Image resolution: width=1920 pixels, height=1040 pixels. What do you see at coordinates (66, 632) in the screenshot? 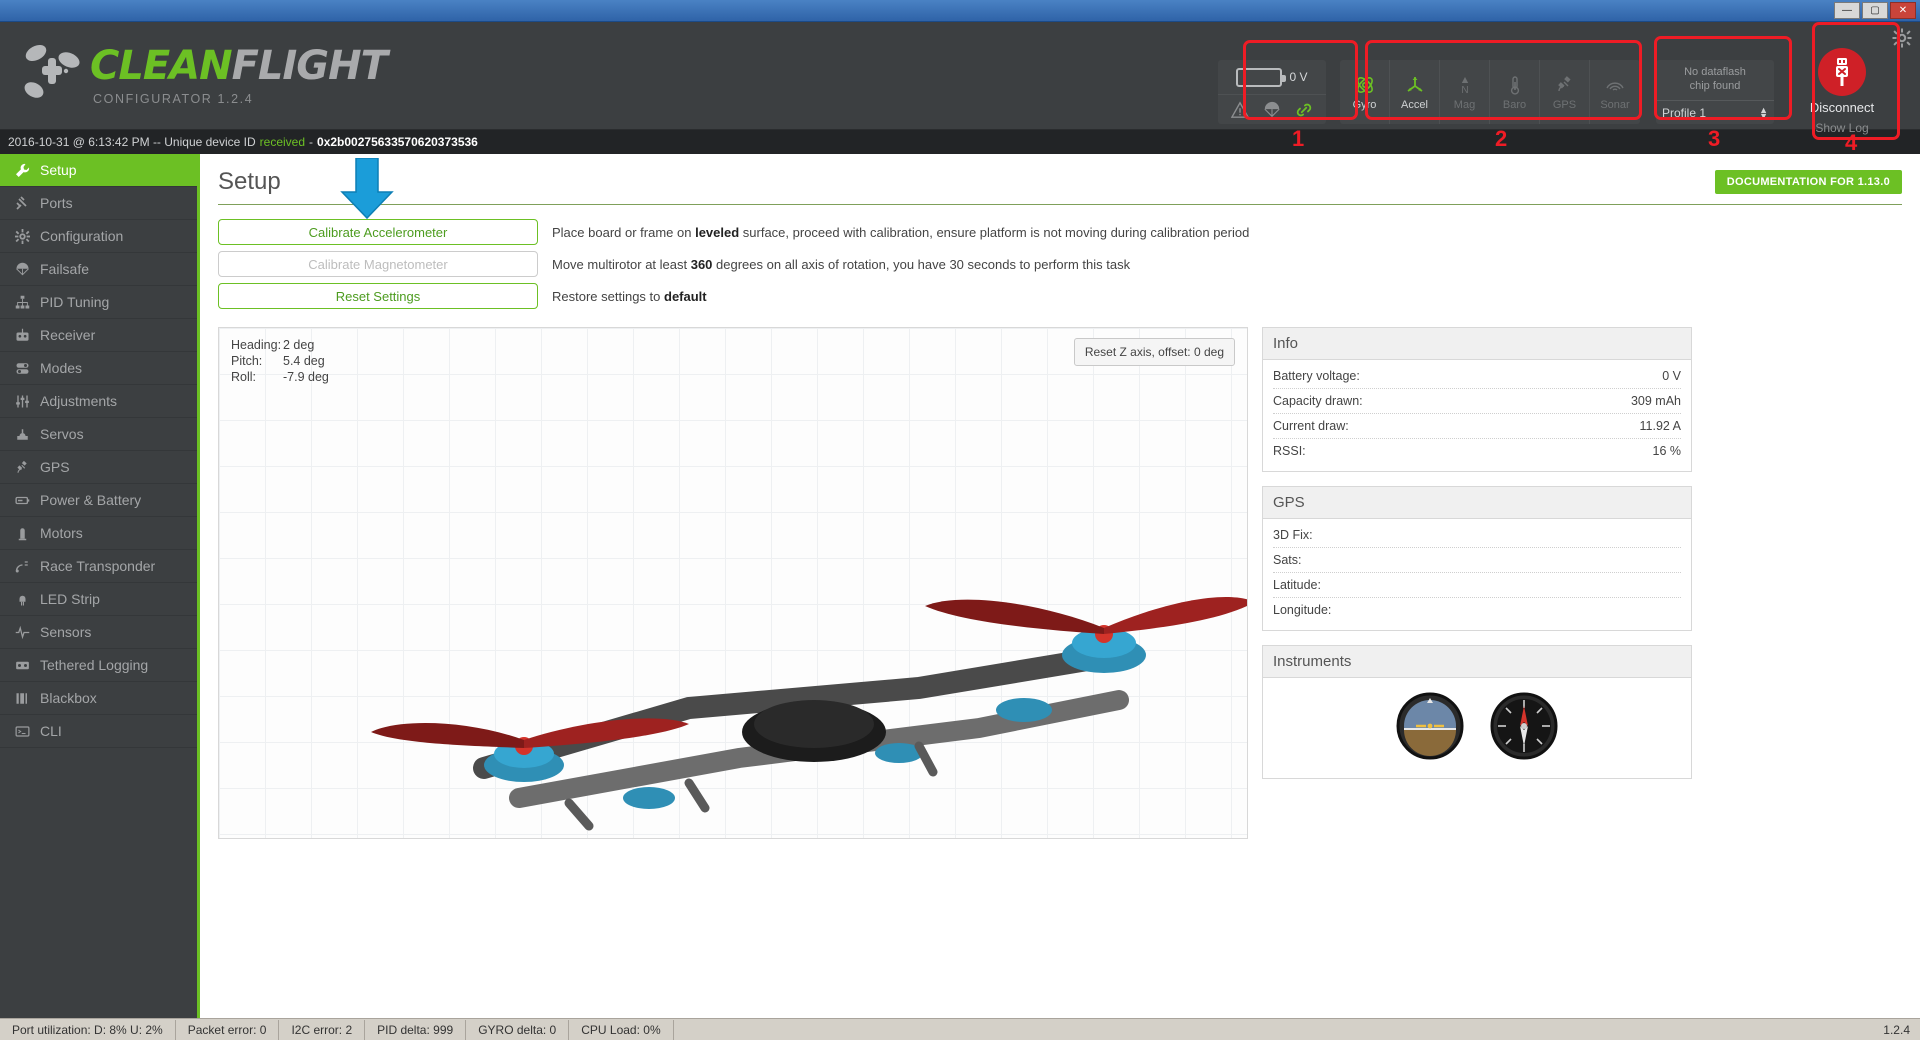
I see `sidebar-item-label: Sensors` at bounding box center [66, 632].